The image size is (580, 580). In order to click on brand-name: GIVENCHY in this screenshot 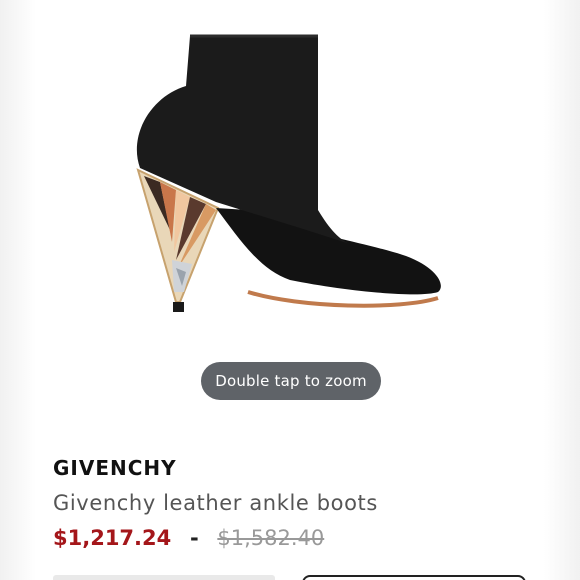, I will do `click(115, 468)`.